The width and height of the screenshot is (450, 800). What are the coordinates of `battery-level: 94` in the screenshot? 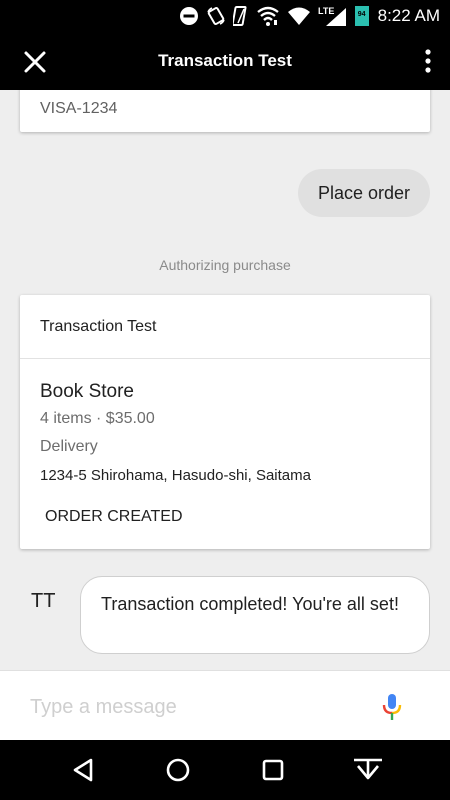 It's located at (361, 14).